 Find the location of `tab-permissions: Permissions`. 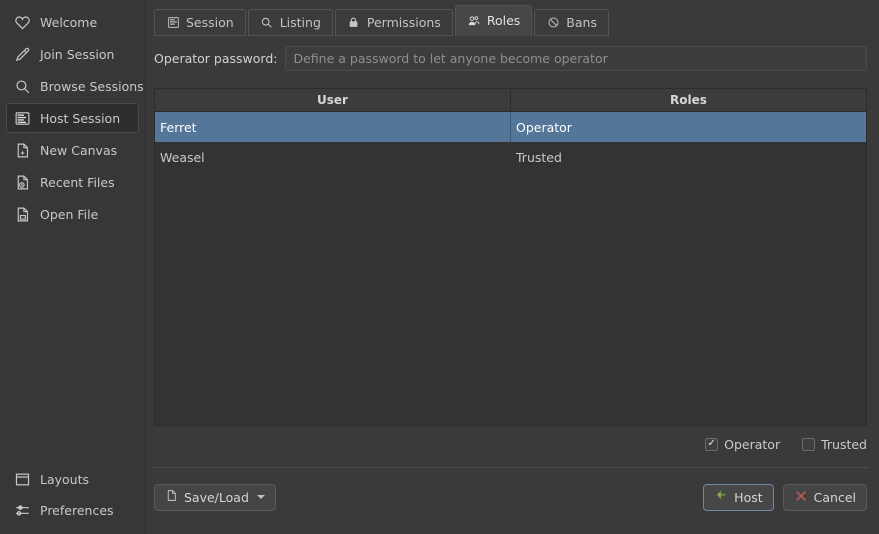

tab-permissions: Permissions is located at coordinates (393, 22).